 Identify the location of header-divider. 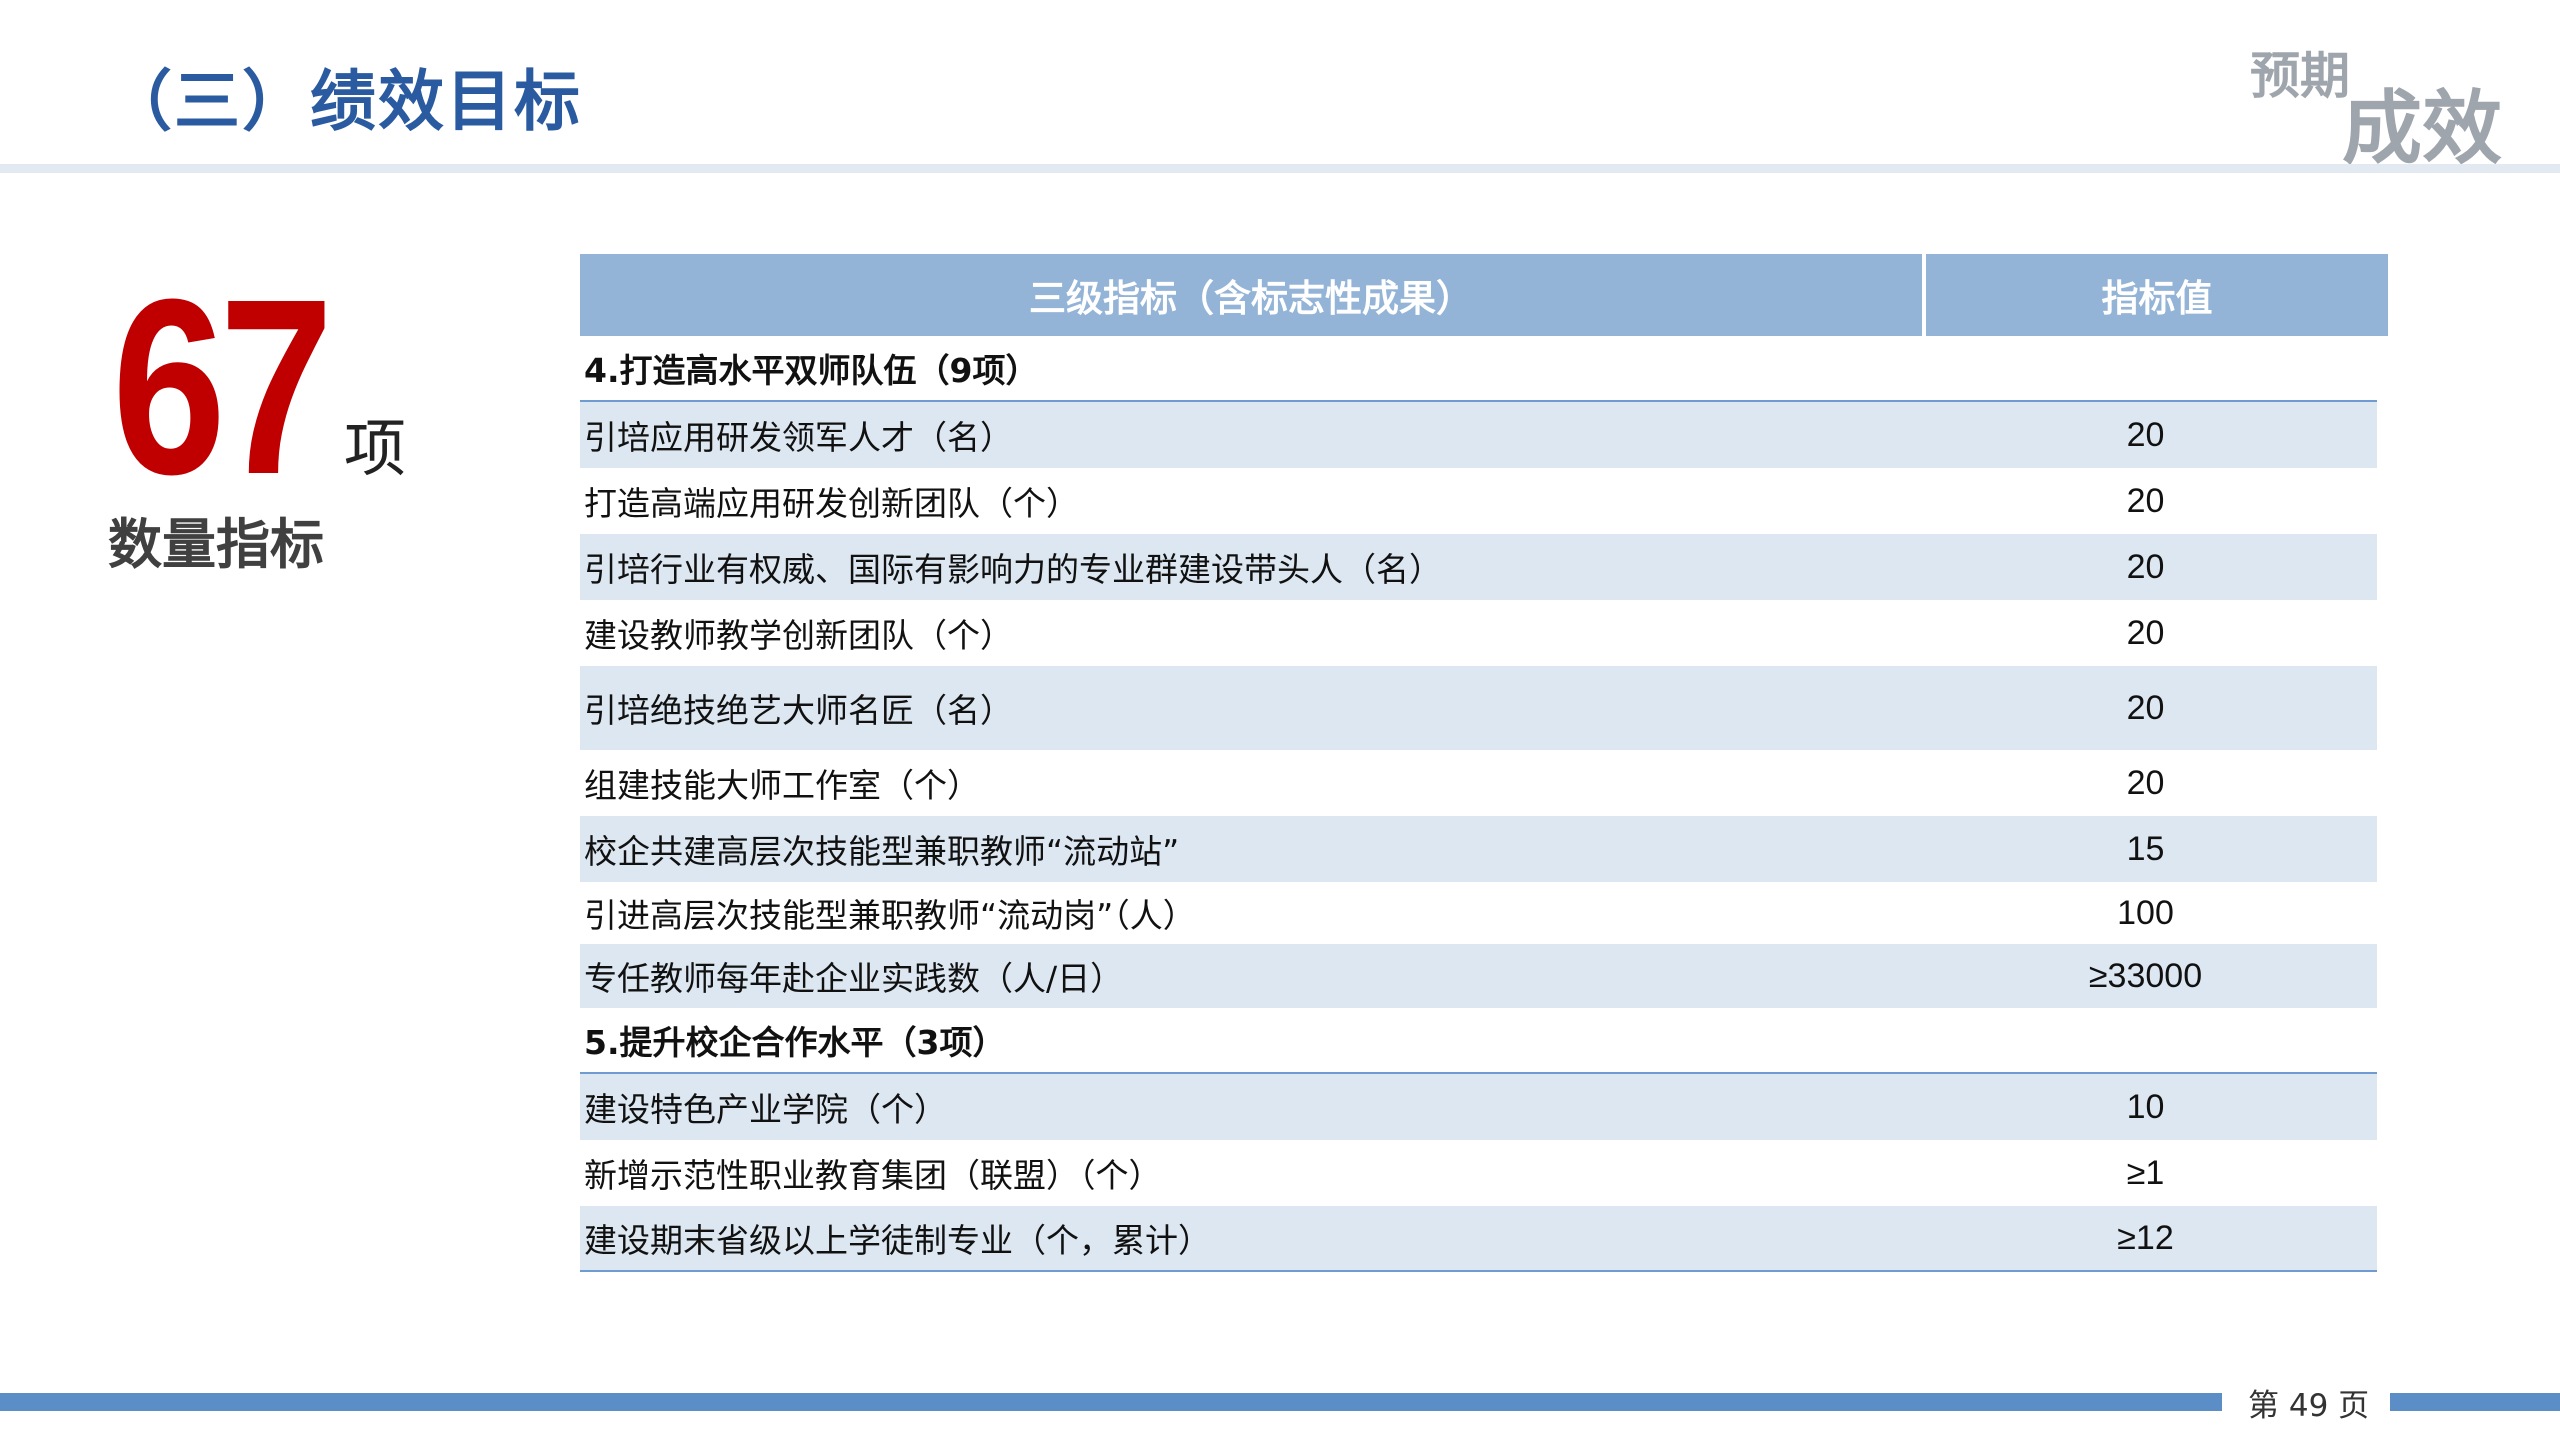
(1280, 168).